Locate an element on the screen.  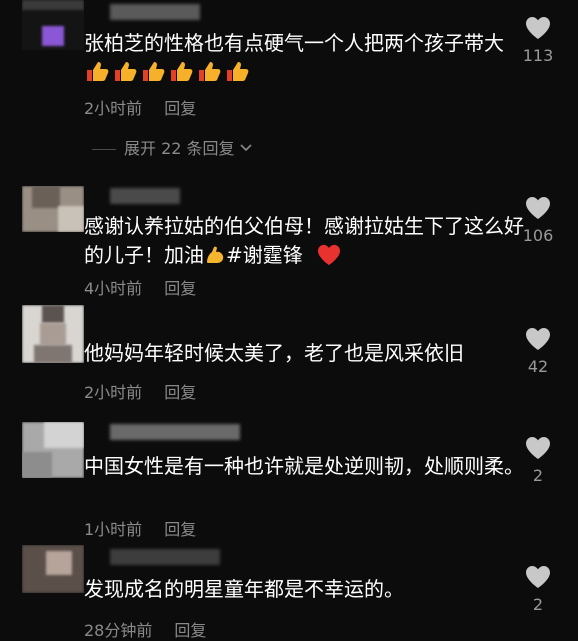
like-count: 42 is located at coordinates (538, 366).